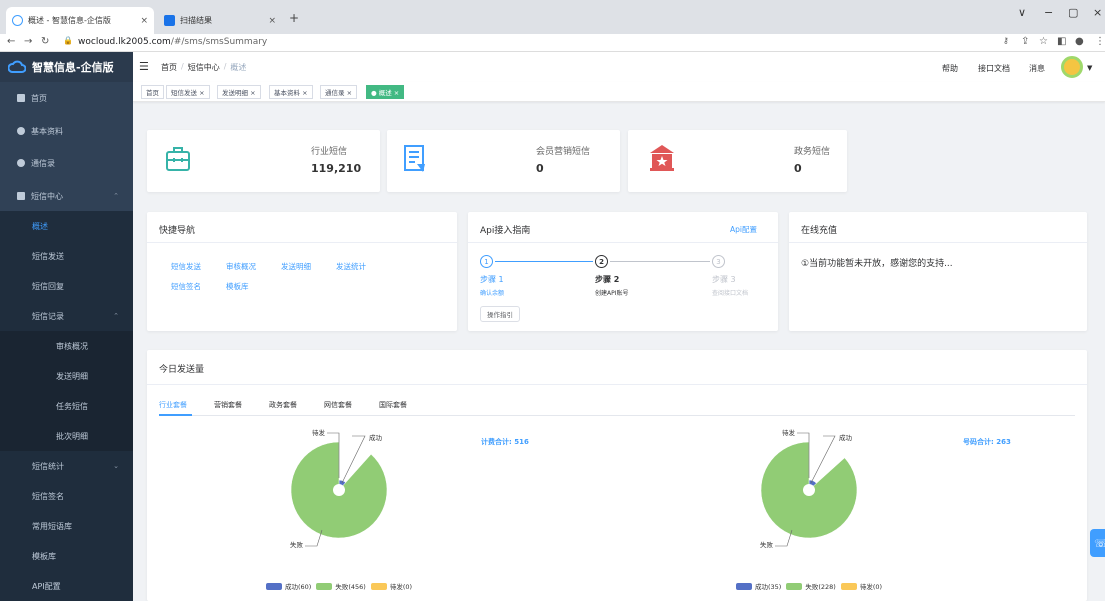  Describe the element at coordinates (66, 226) in the screenshot. I see `sidebar-item-summary: 概述` at that location.